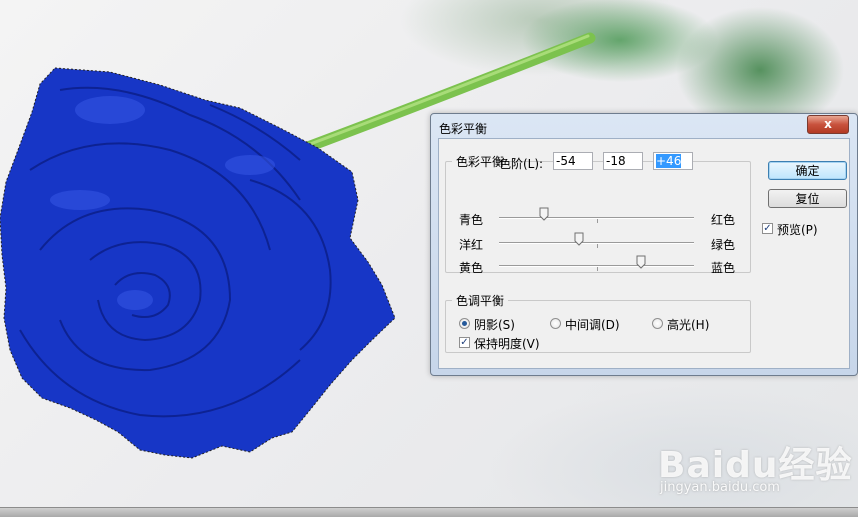  Describe the element at coordinates (807, 198) in the screenshot. I see `reset-button: 复位` at that location.